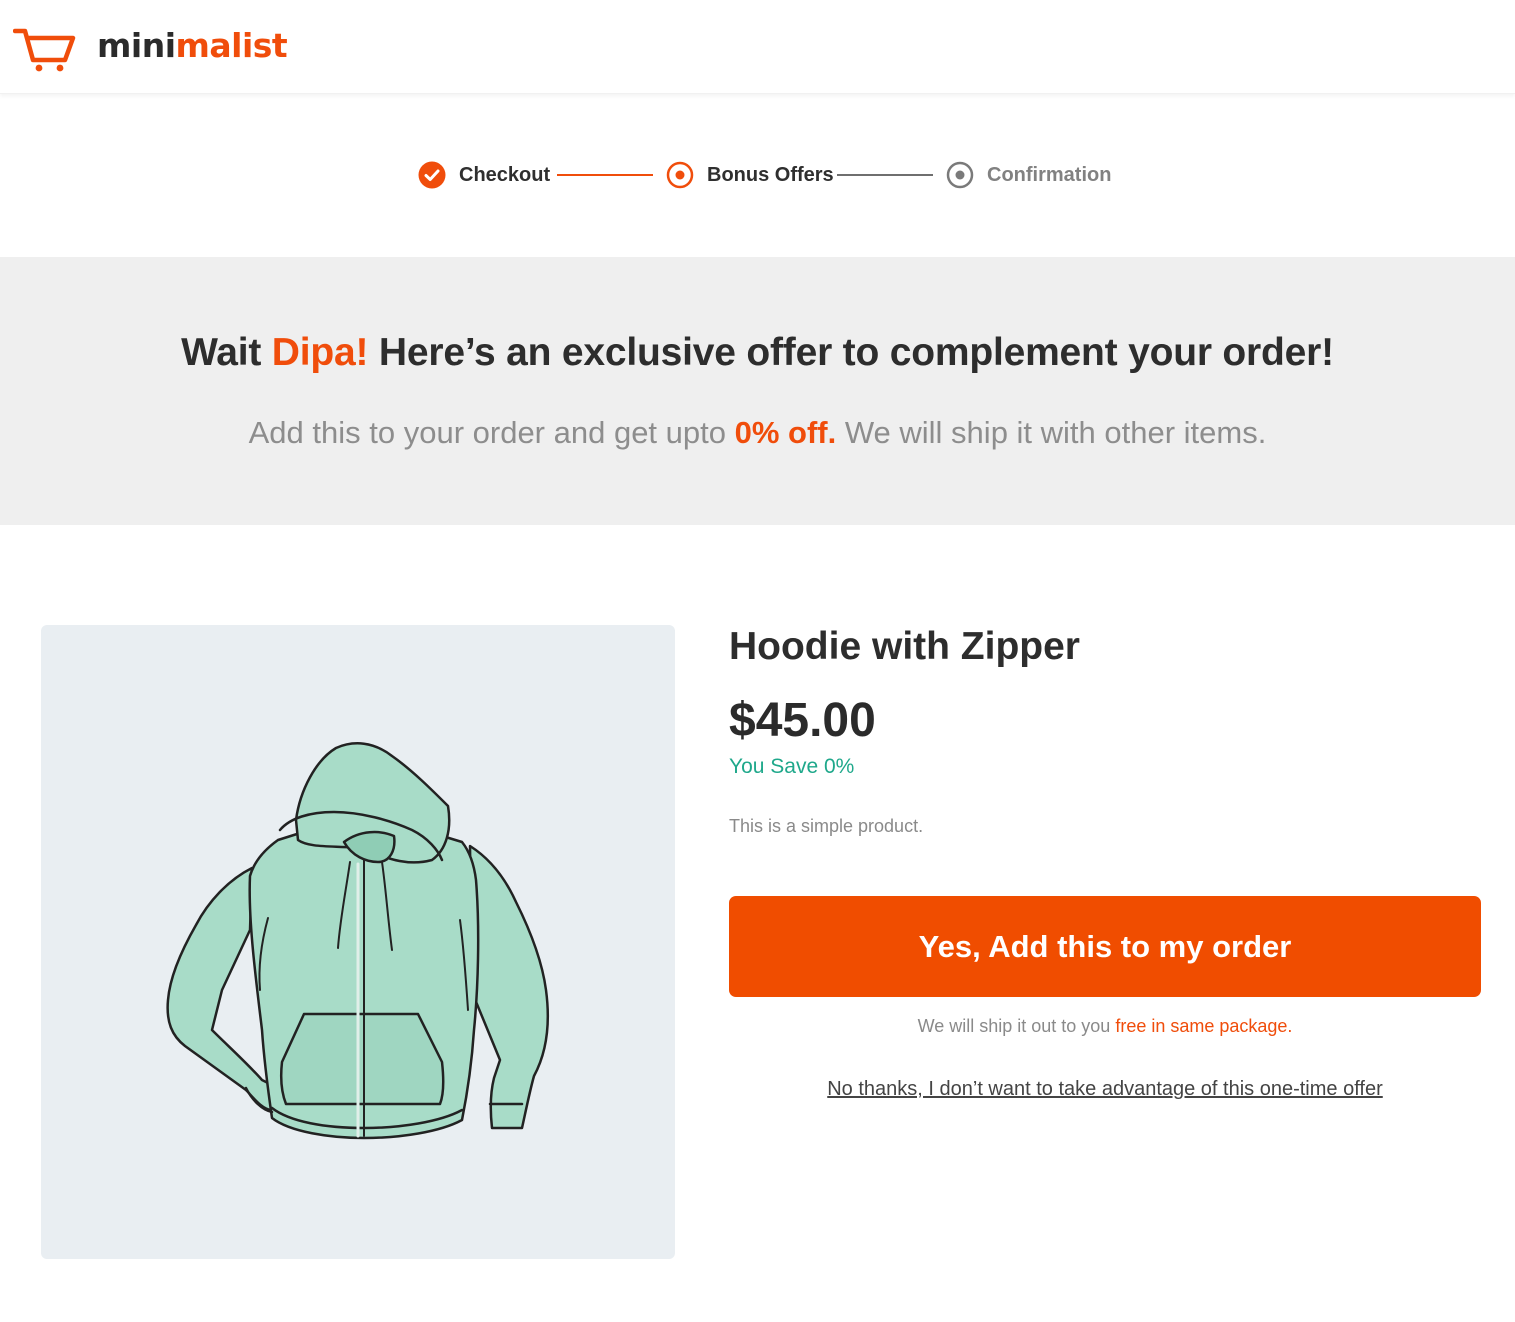 The image size is (1515, 1322). What do you see at coordinates (226, 352) in the screenshot?
I see `headline-prefix: Wait` at bounding box center [226, 352].